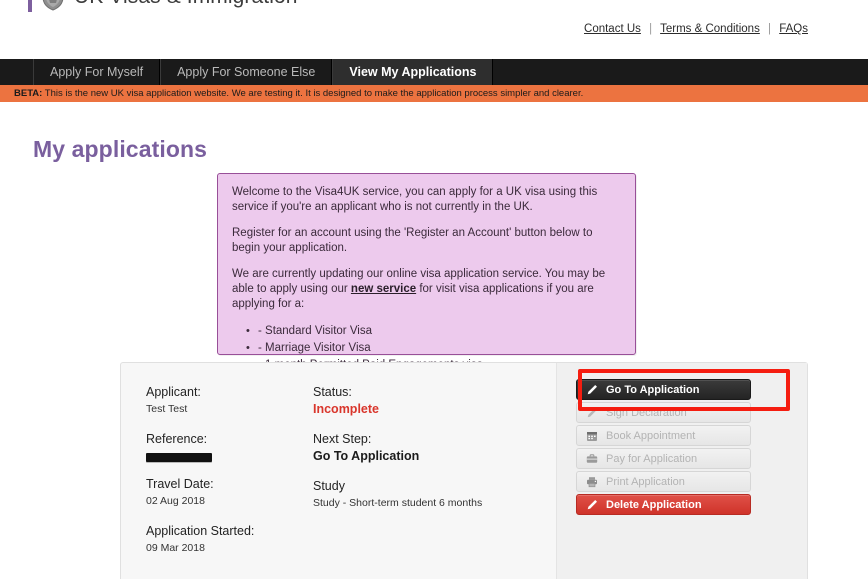 The height and width of the screenshot is (579, 868). I want to click on sign-declaration-label: Sign Declaration, so click(646, 412).